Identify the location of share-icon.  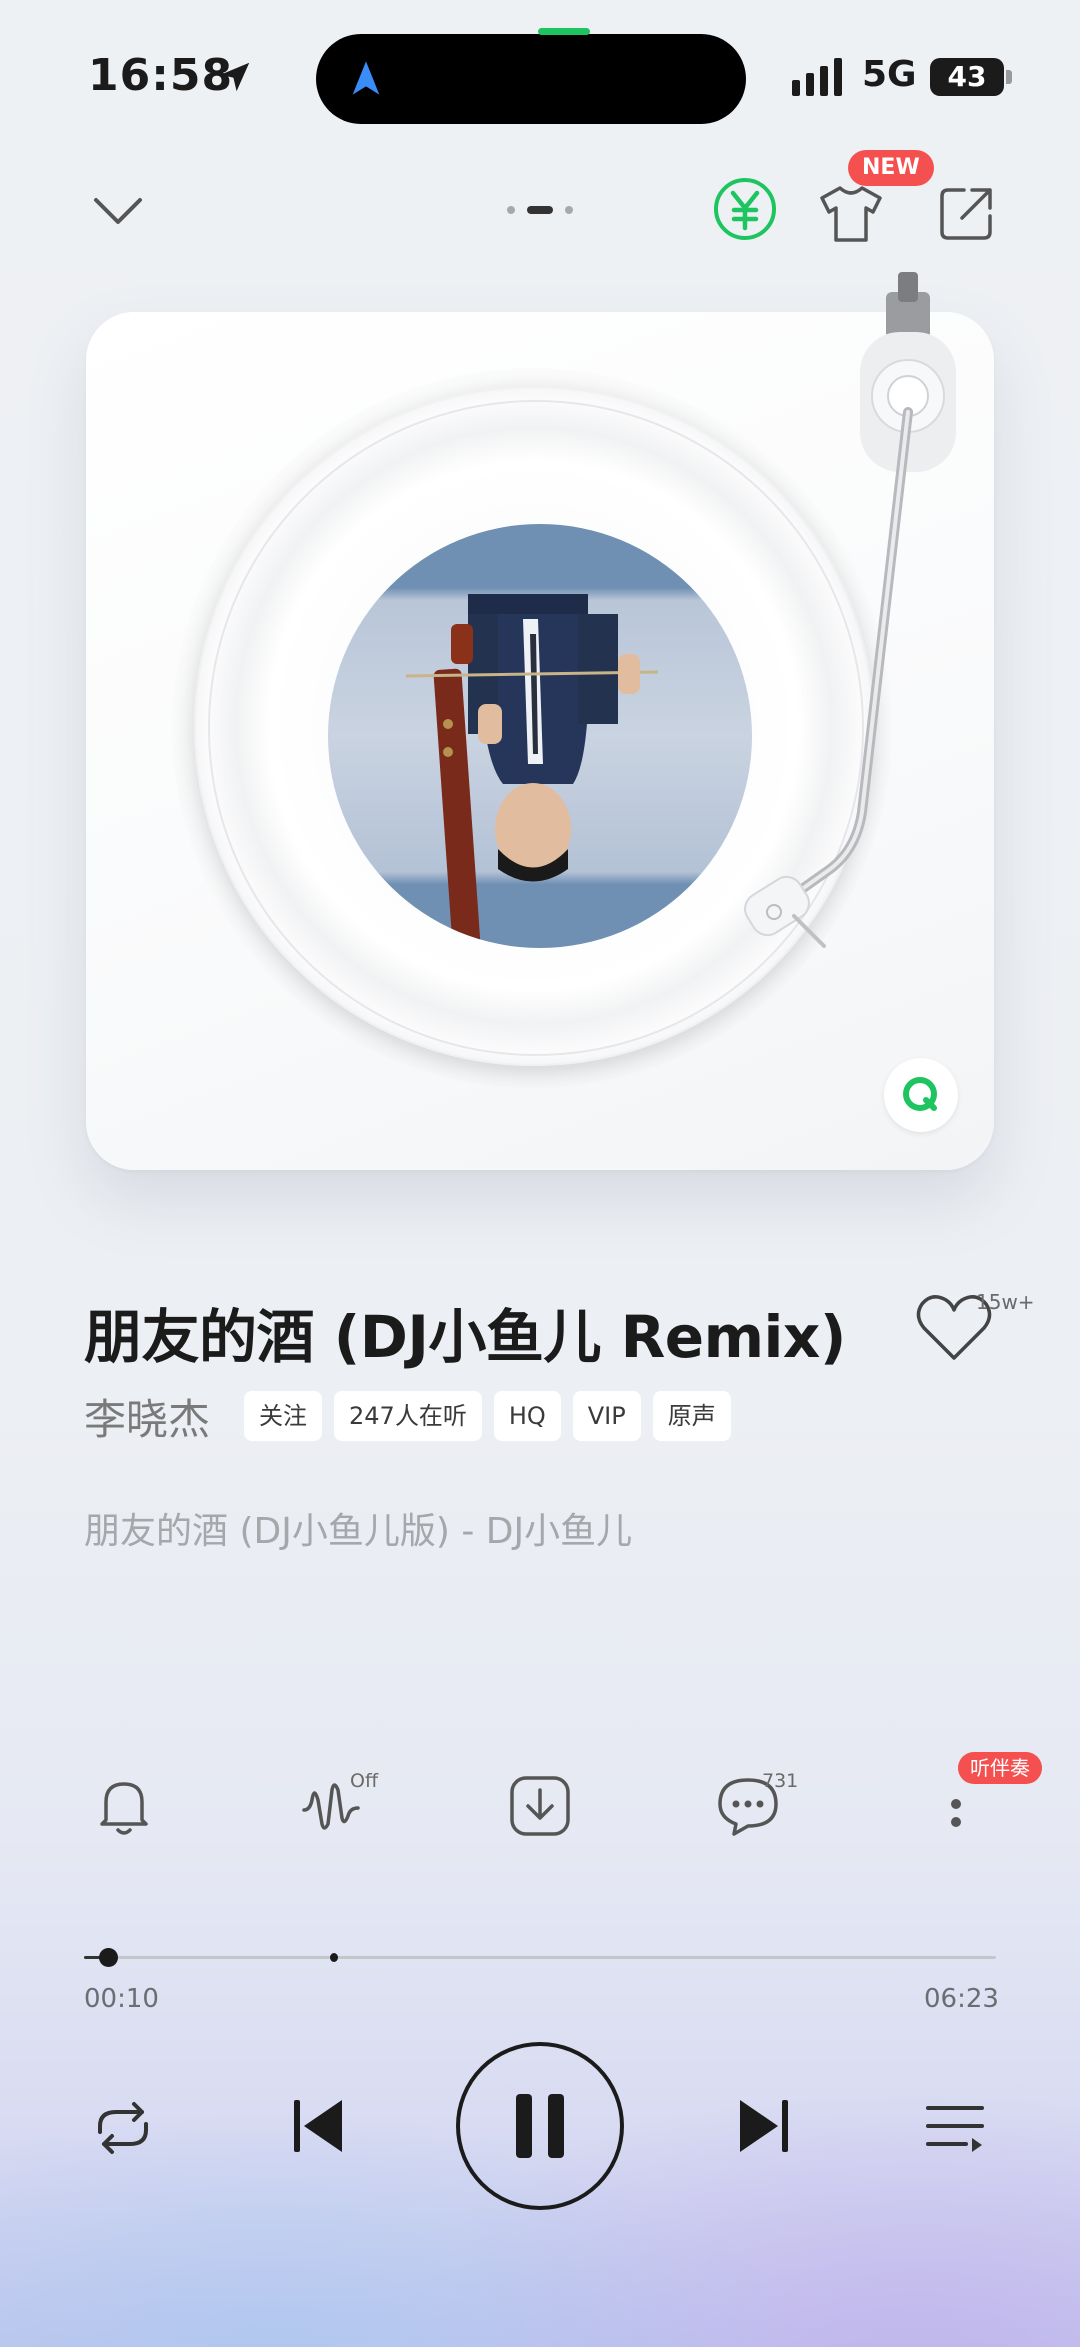
(967, 213).